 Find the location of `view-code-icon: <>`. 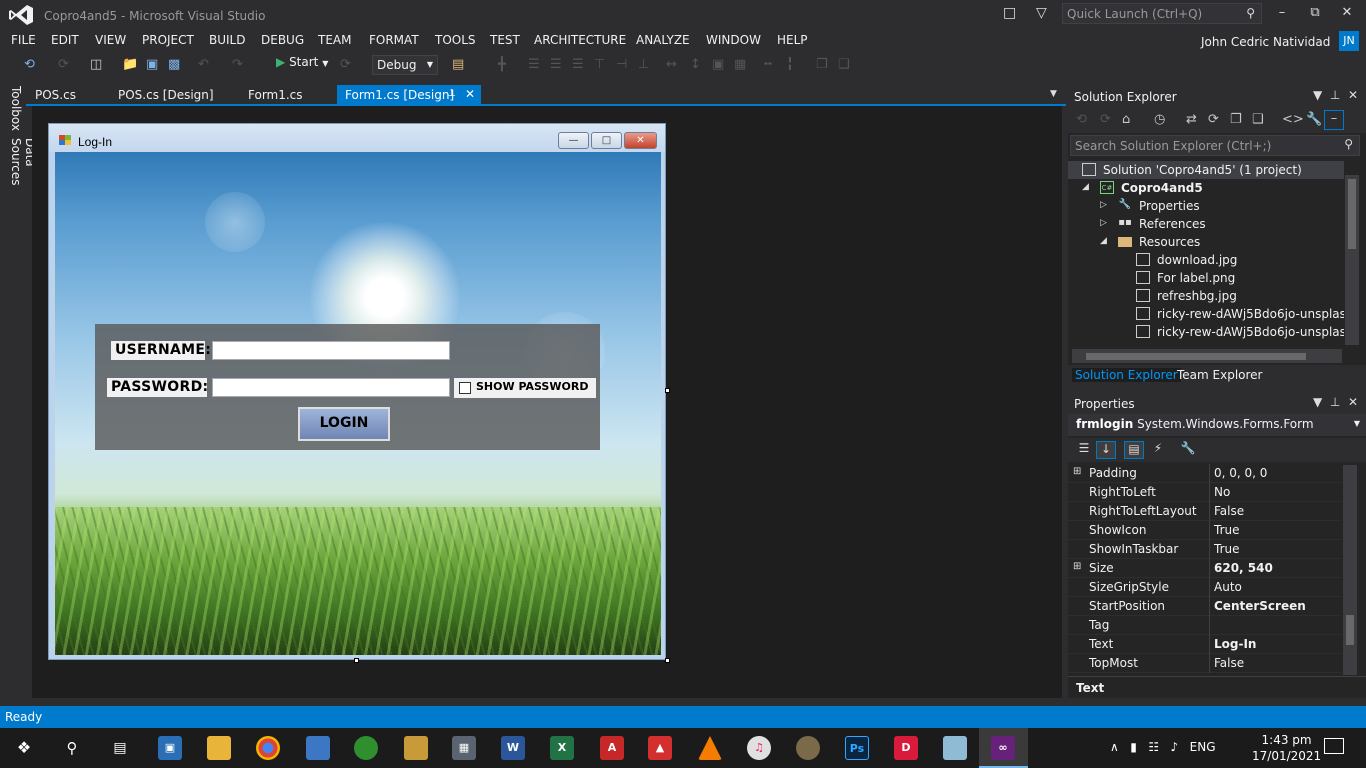

view-code-icon: <> is located at coordinates (1293, 119).